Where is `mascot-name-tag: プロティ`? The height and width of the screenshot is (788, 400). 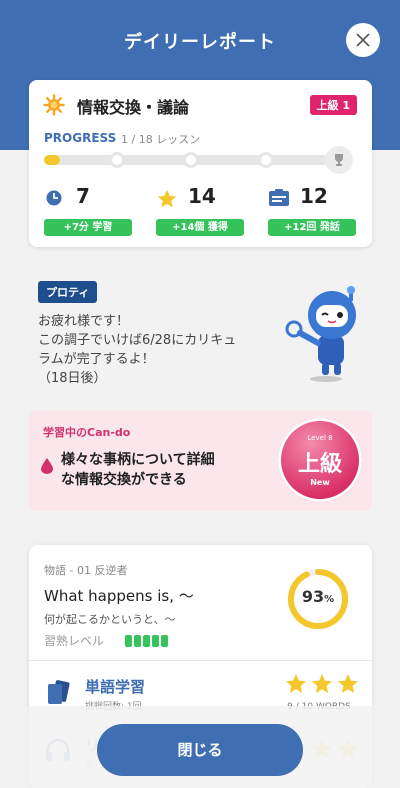 mascot-name-tag: プロティ is located at coordinates (68, 292).